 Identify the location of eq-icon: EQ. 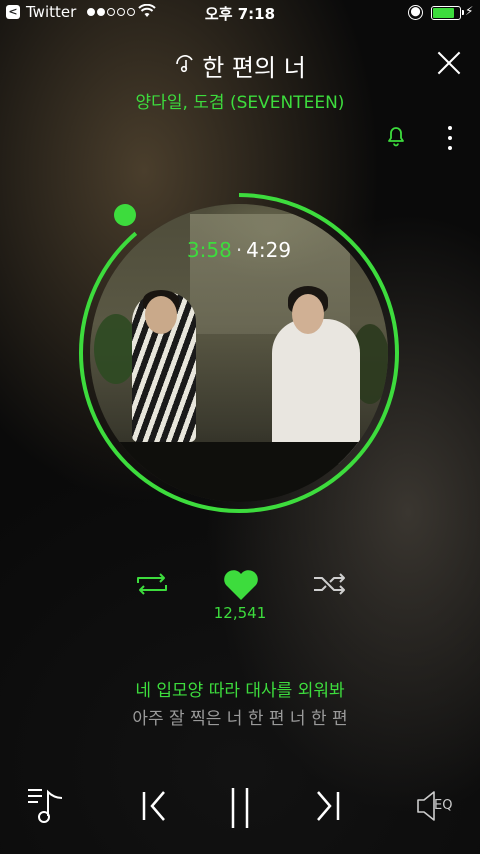
(437, 808).